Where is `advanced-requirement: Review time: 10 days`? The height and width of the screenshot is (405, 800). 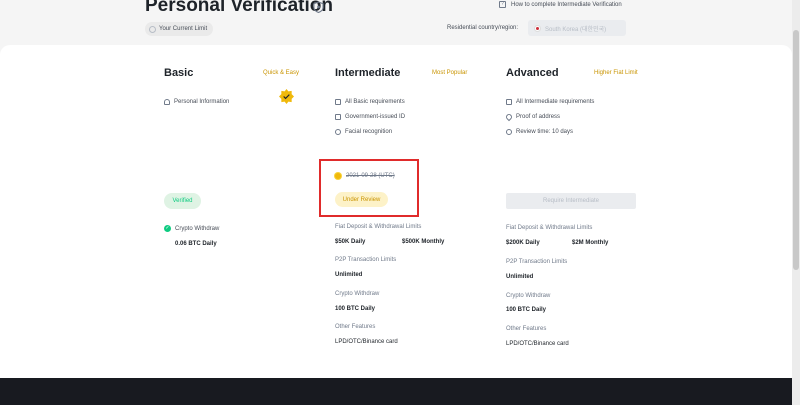
advanced-requirement: Review time: 10 days is located at coordinates (539, 132).